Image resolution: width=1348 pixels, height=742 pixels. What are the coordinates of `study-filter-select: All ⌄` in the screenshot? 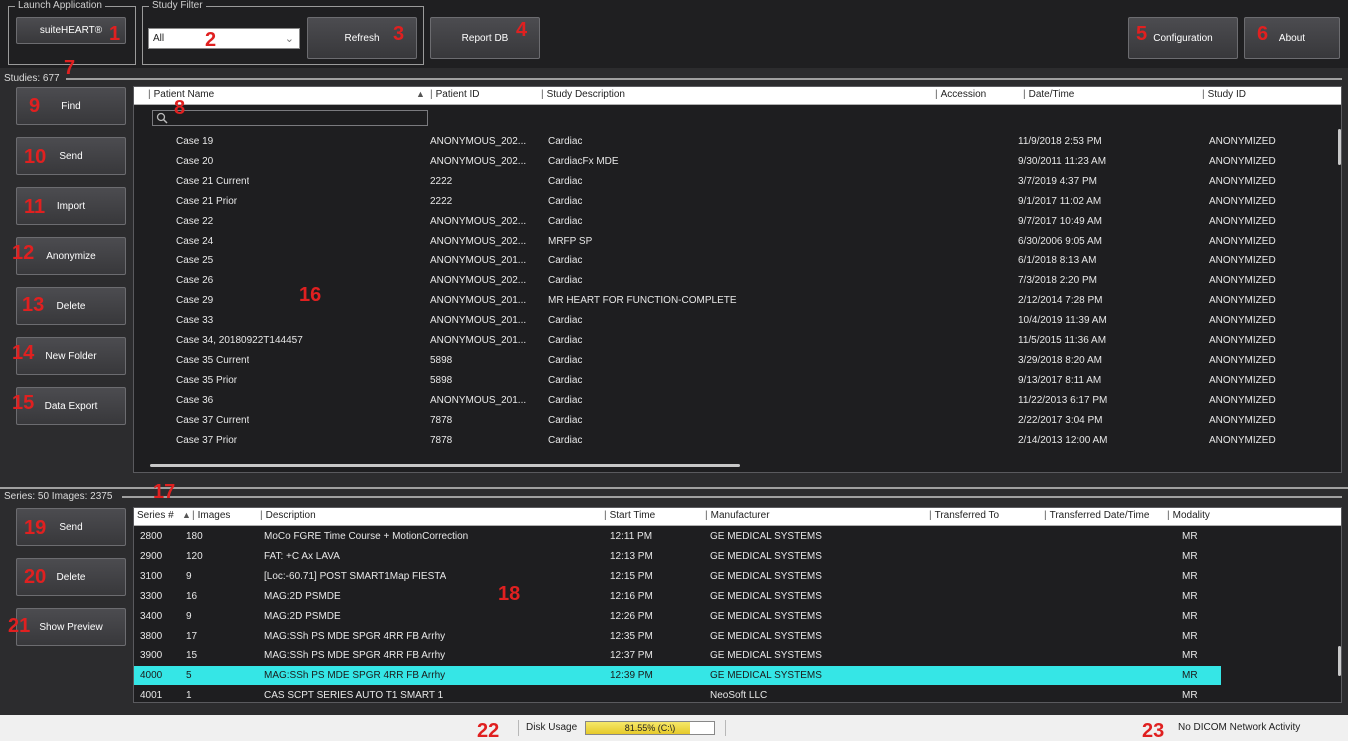 It's located at (224, 38).